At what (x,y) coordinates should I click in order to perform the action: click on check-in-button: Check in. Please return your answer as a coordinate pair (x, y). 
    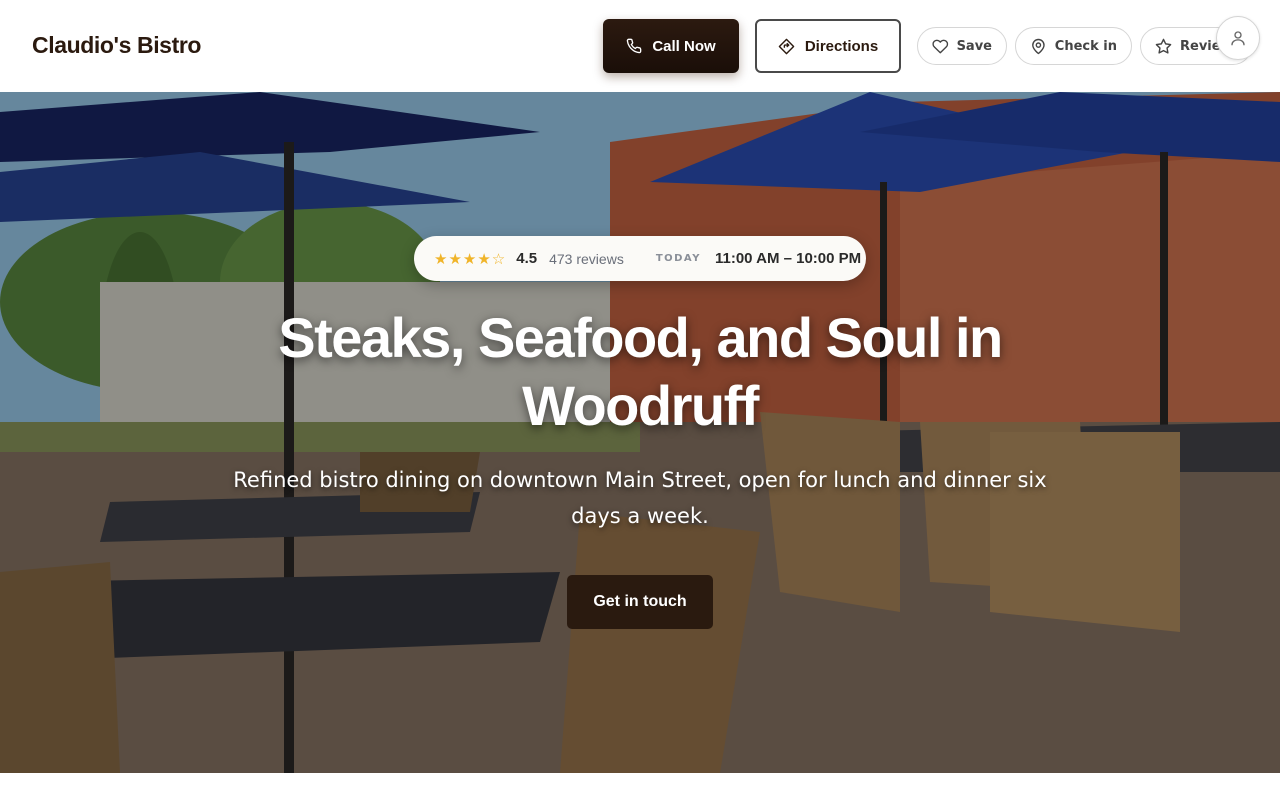
    Looking at the image, I should click on (1073, 46).